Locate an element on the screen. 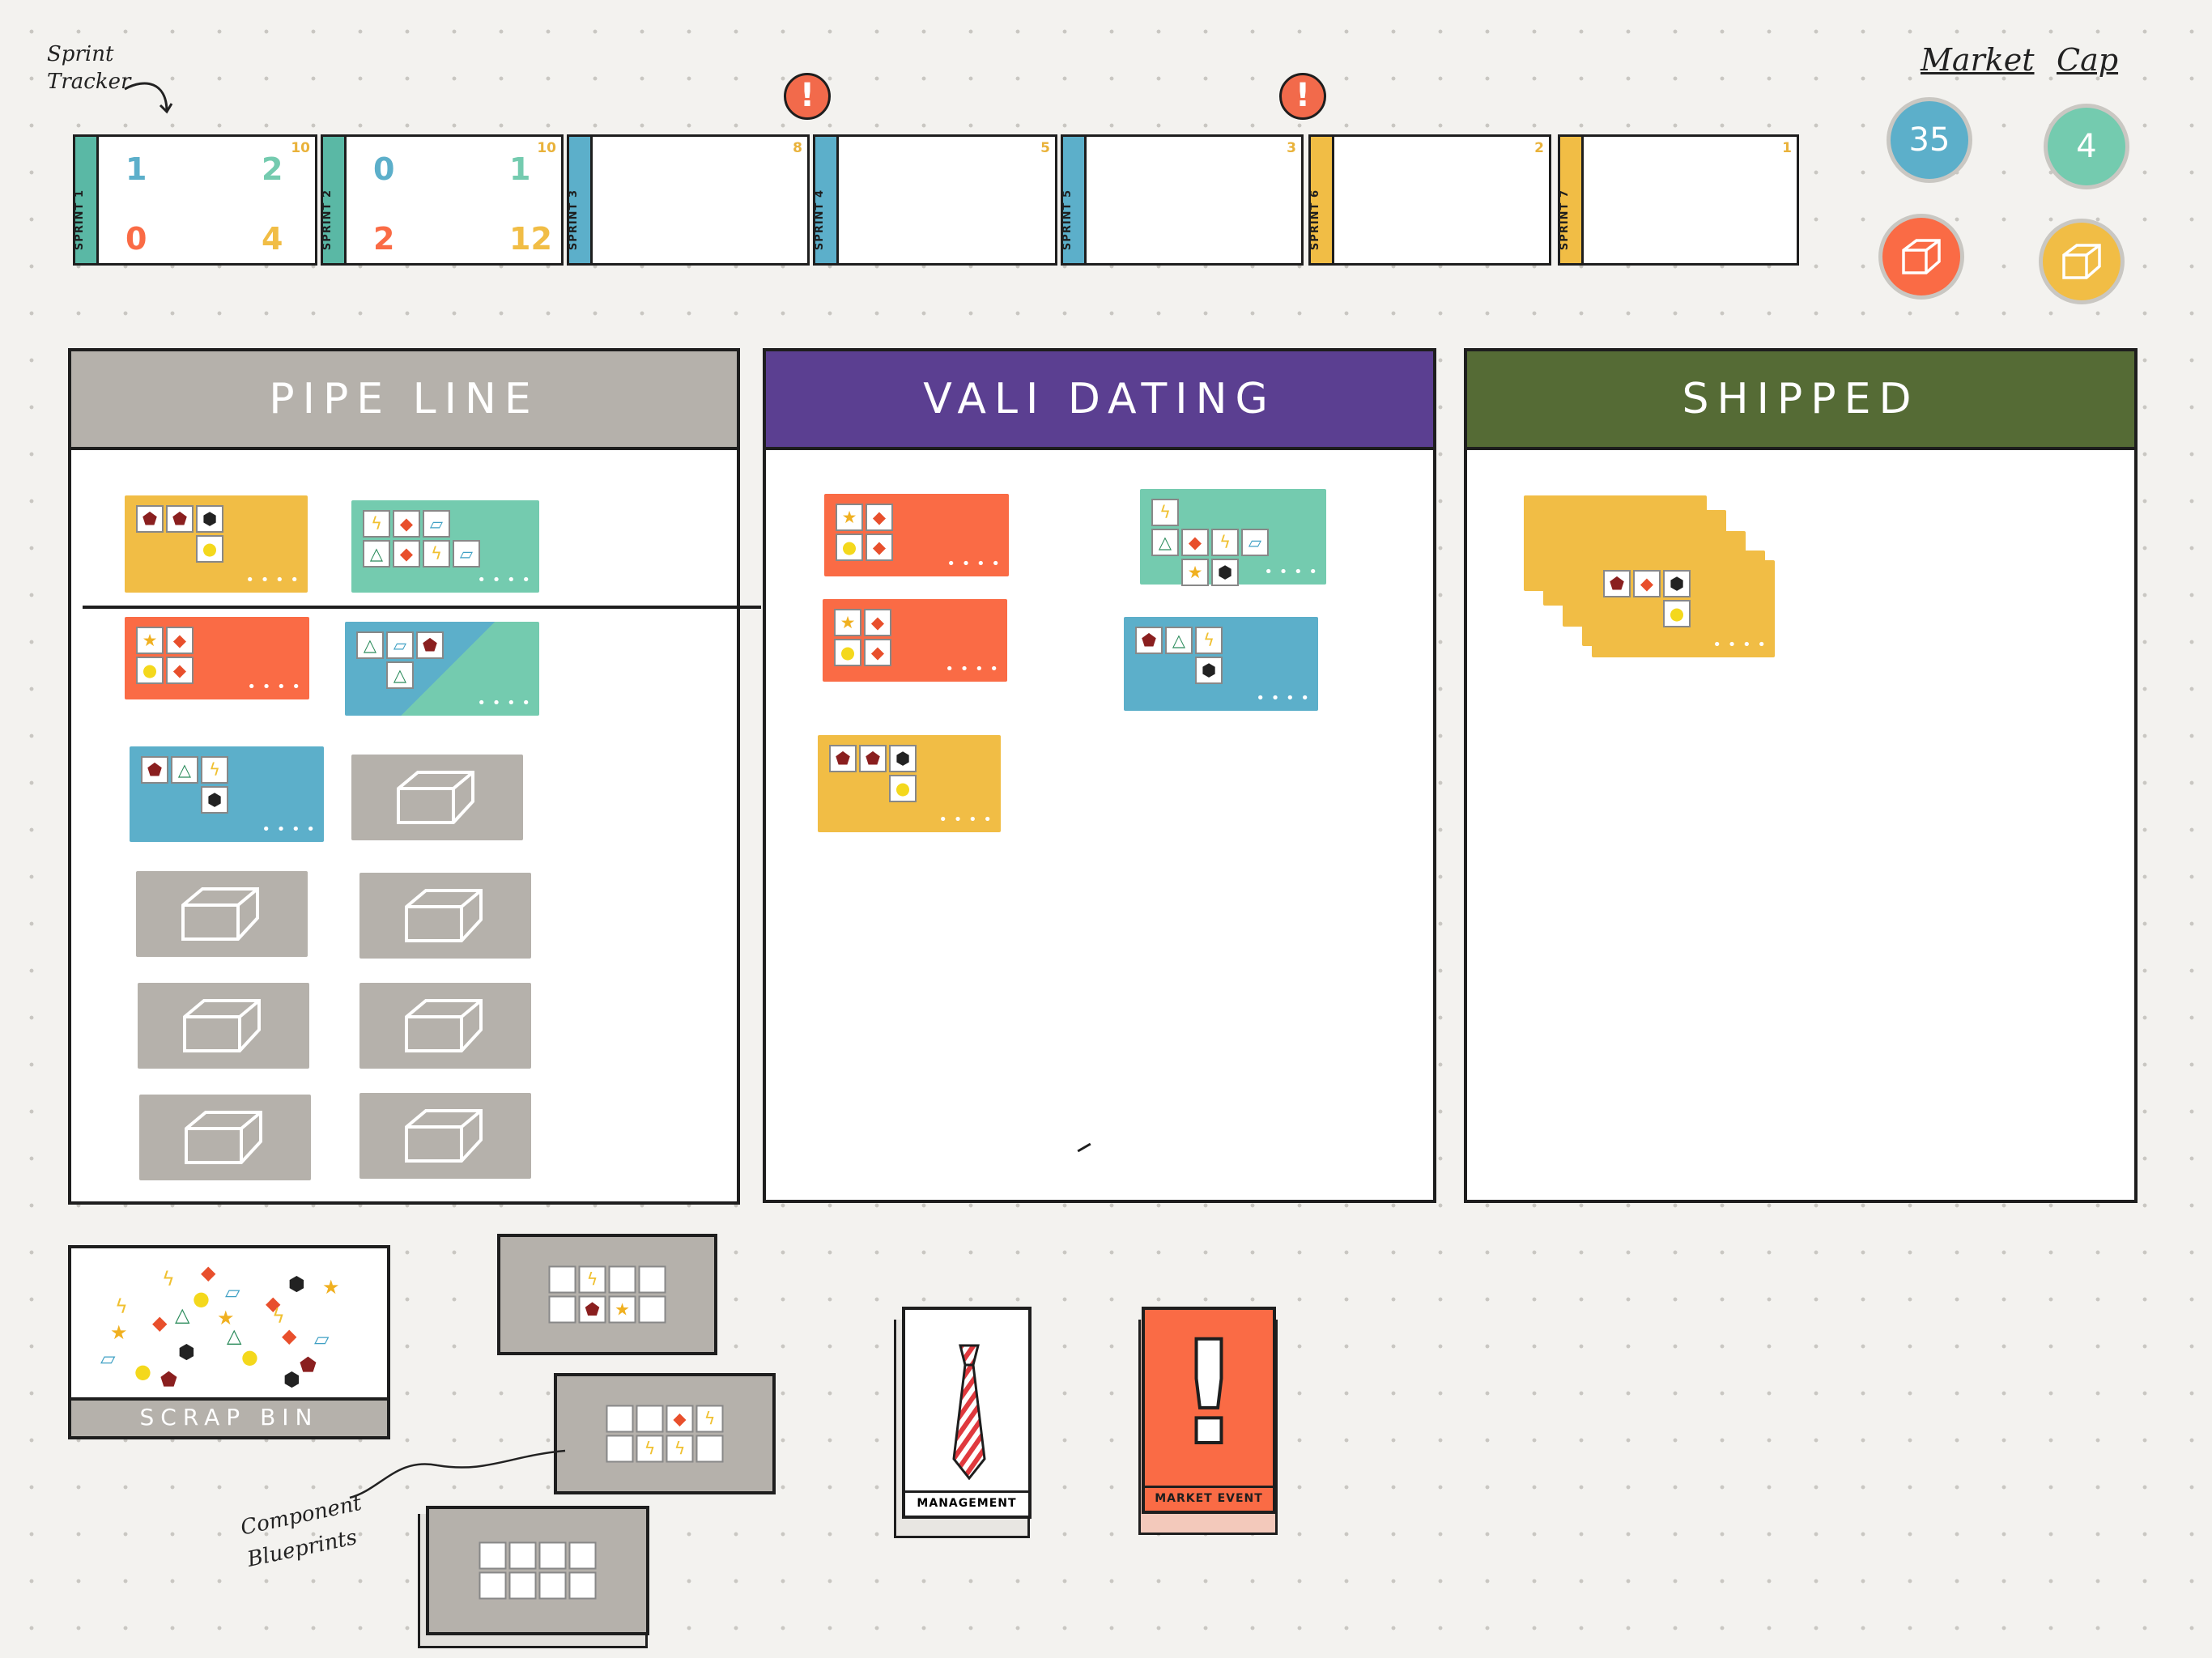  pipeline-card-red: ★ ◆ ● ◆ • • • • is located at coordinates (217, 658).